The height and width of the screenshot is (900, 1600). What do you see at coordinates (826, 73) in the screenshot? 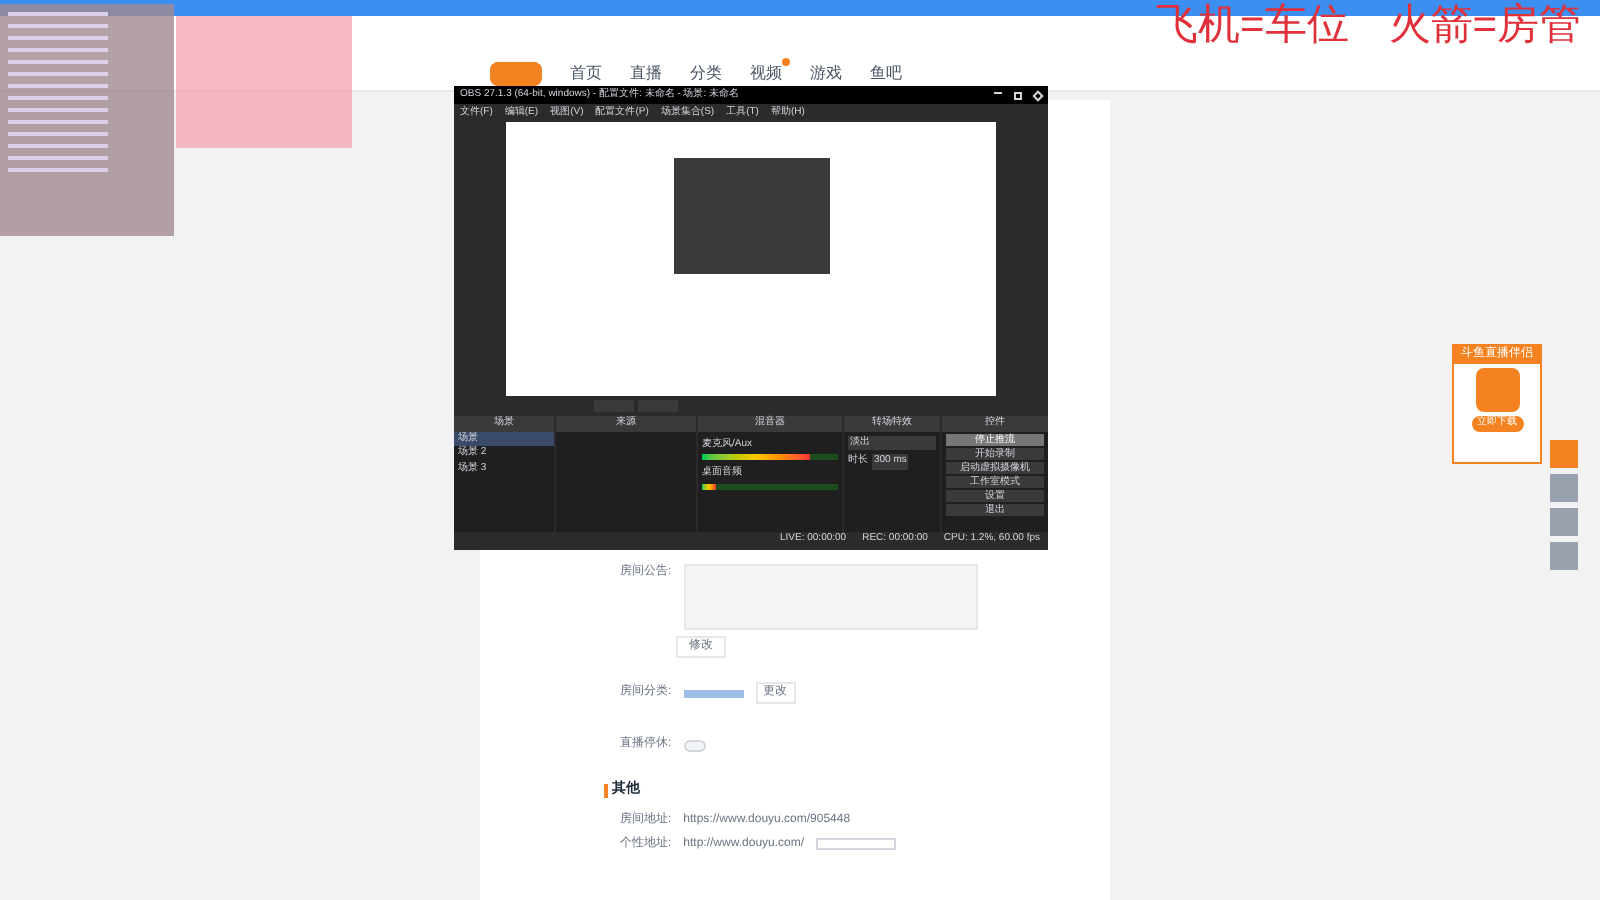
I see `nav-link: 游戏` at bounding box center [826, 73].